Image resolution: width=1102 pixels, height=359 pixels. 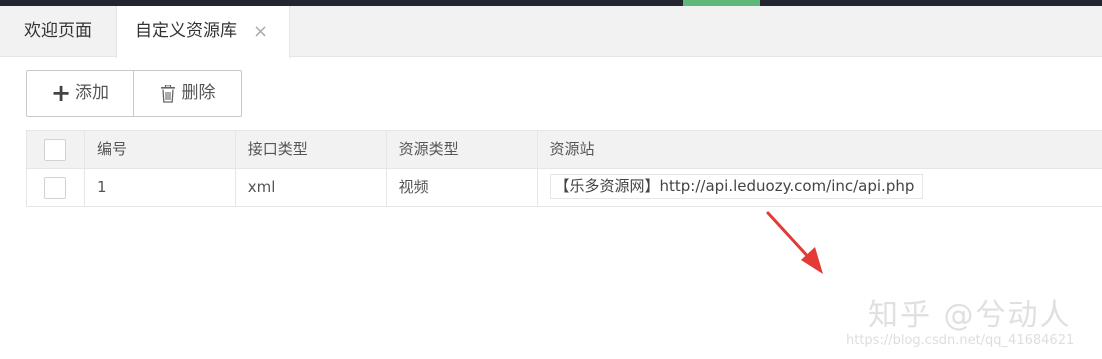 I want to click on watermark-url: https://blog.csdn.net/qq_41684621, so click(x=960, y=340).